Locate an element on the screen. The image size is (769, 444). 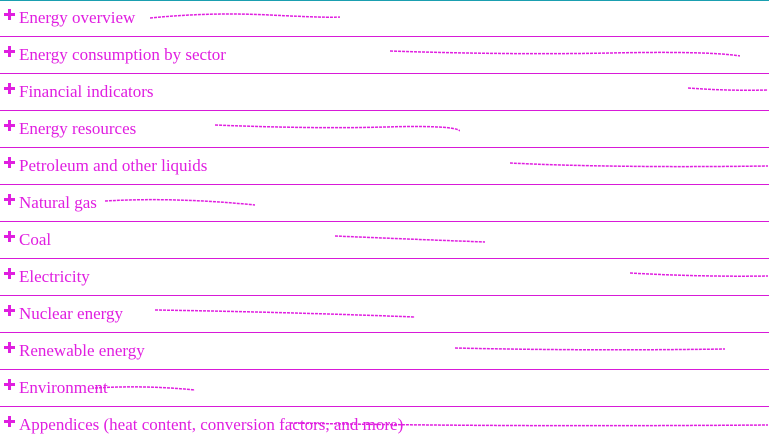
section-label: Petroleum and other liquids is located at coordinates (113, 165).